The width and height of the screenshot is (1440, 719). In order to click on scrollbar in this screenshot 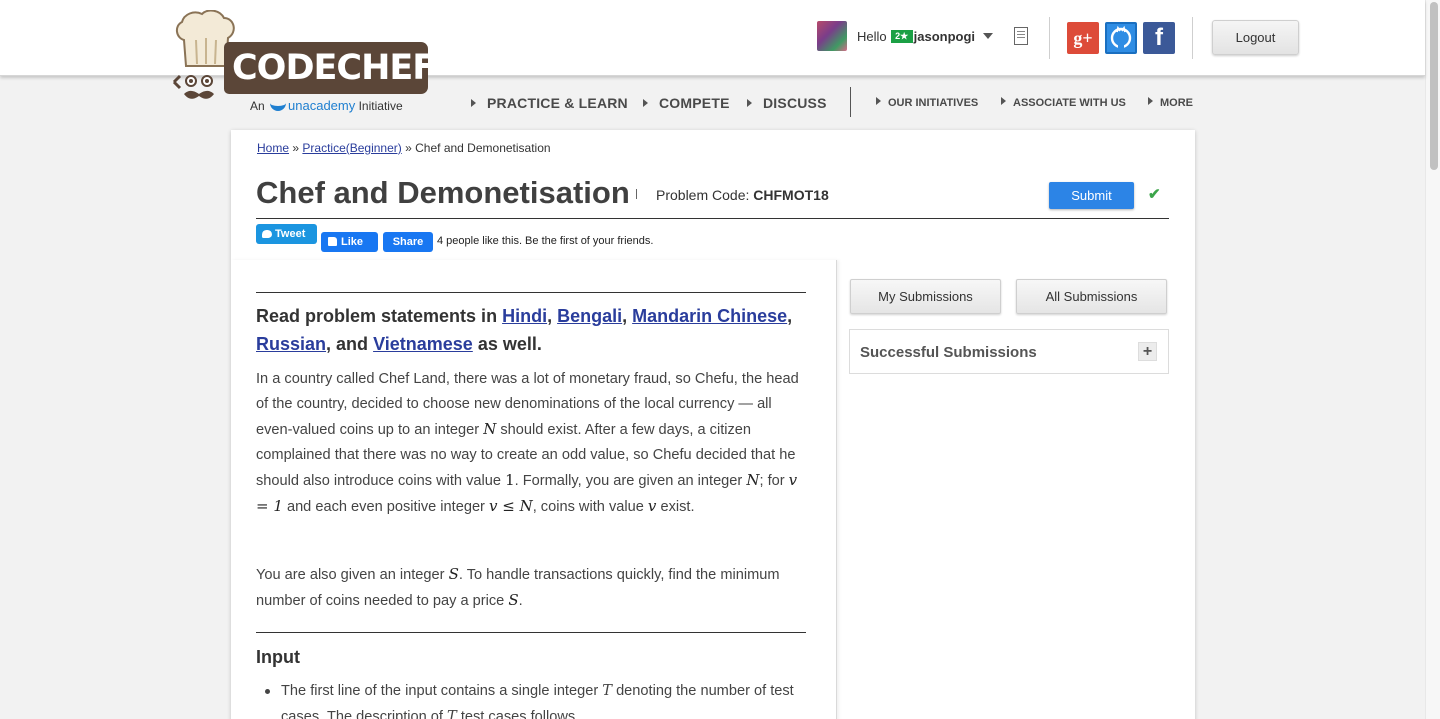, I will do `click(1432, 359)`.